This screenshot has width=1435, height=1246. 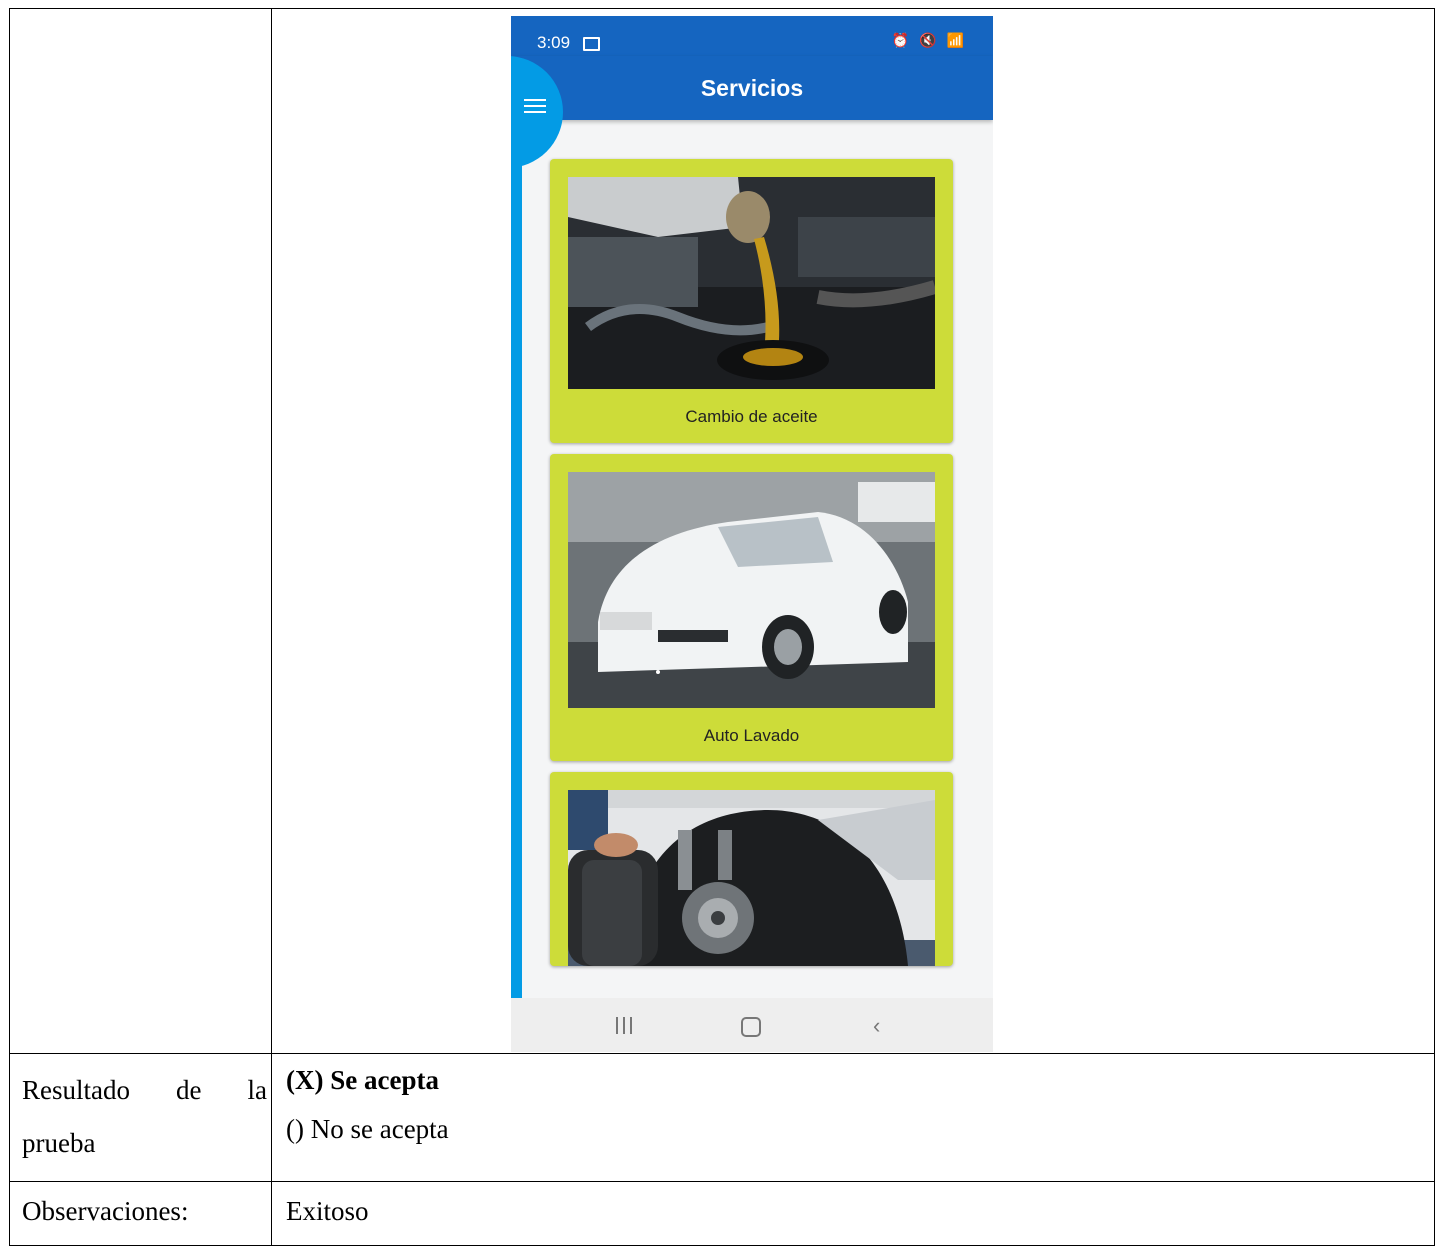 I want to click on app-bar: Servicios, so click(x=752, y=88).